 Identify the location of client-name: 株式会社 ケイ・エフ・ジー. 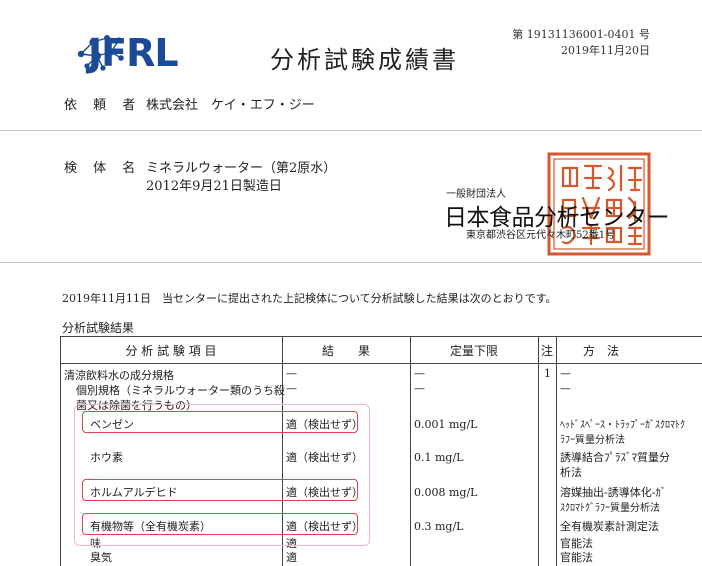
(230, 105).